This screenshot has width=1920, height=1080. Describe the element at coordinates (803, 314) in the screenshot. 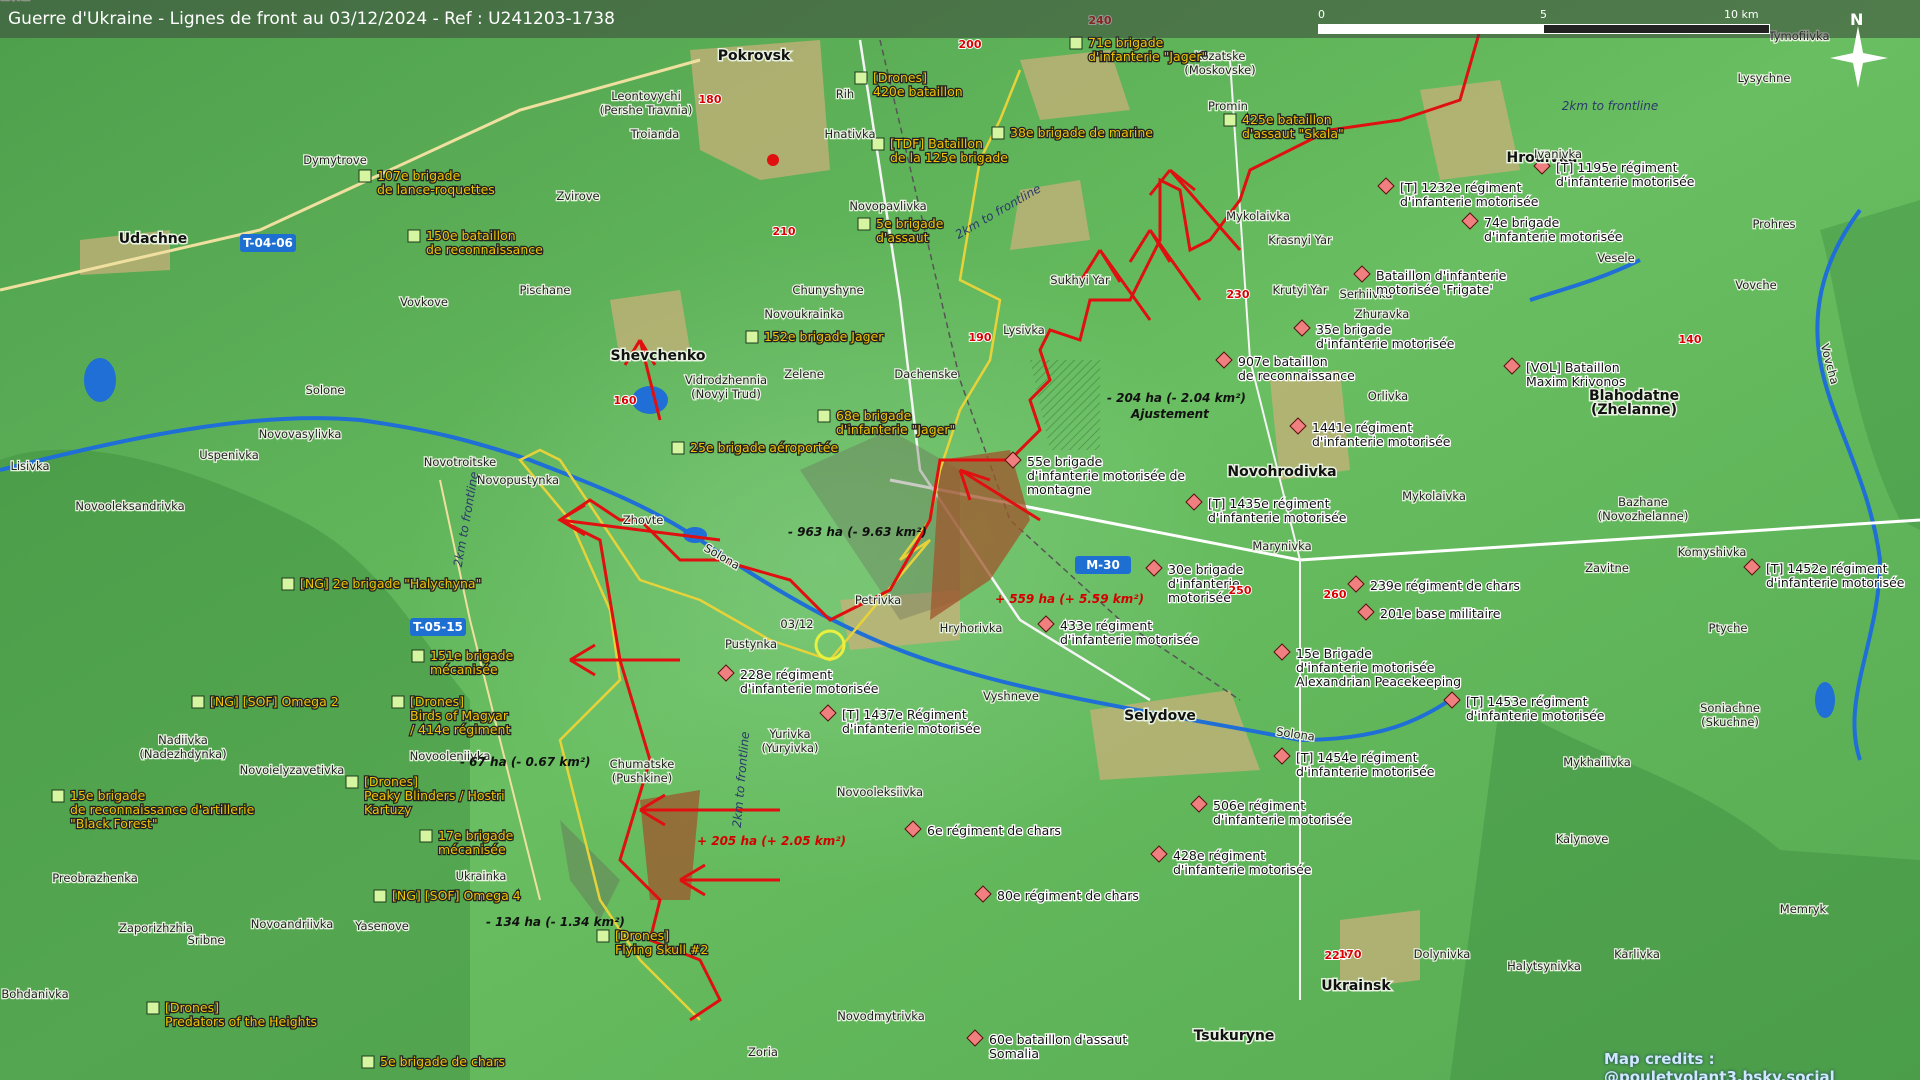

I see `place-label: Novoukrainka` at that location.